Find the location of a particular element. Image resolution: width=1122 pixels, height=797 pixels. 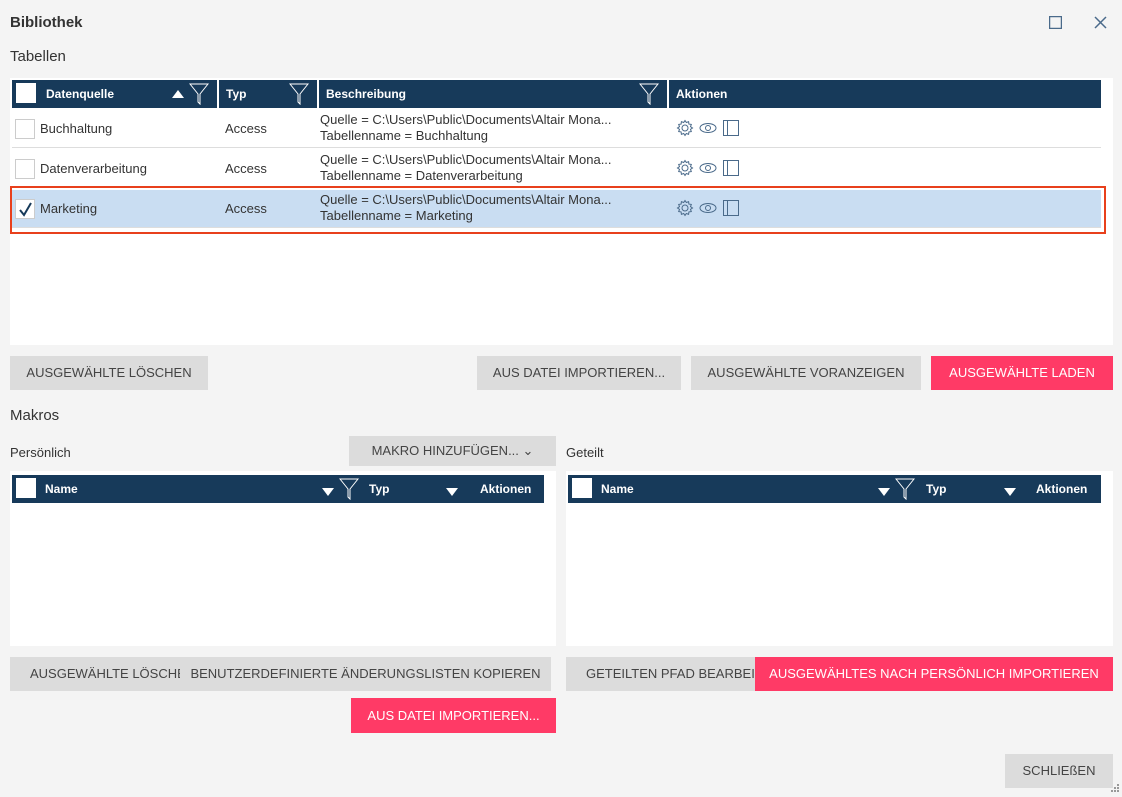

personal-label: Persönlich is located at coordinates (40, 452).